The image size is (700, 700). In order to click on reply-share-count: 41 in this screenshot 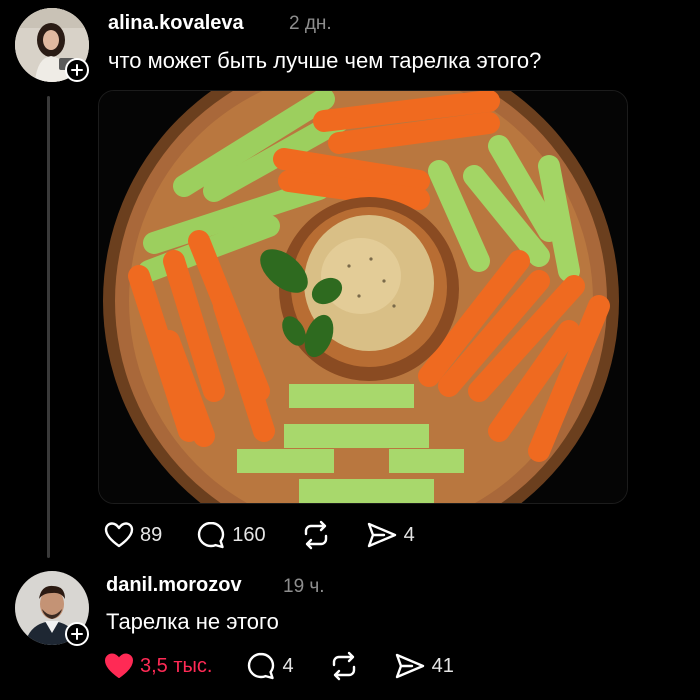, I will do `click(442, 665)`.